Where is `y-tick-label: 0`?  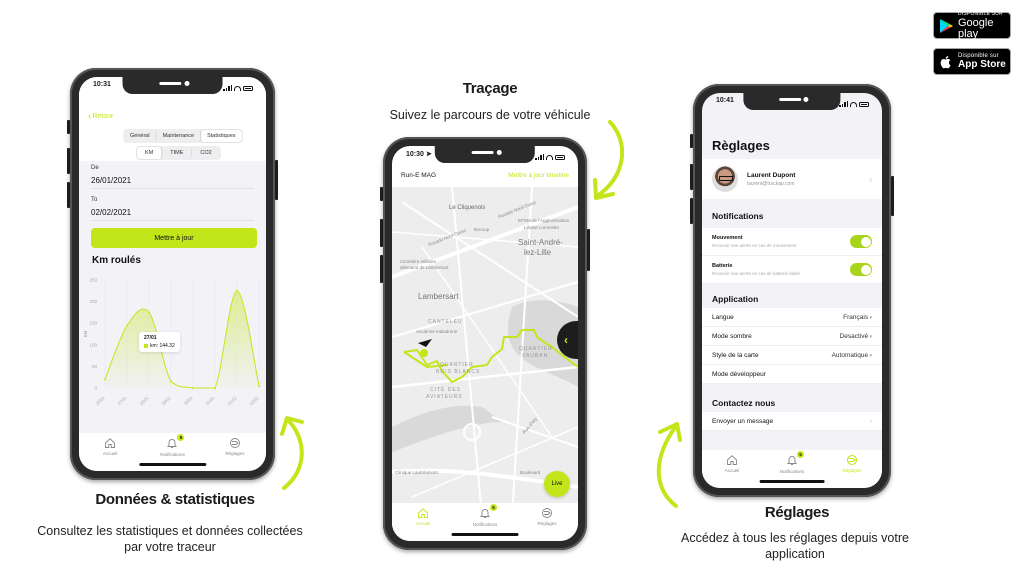 y-tick-label: 0 is located at coordinates (95, 388).